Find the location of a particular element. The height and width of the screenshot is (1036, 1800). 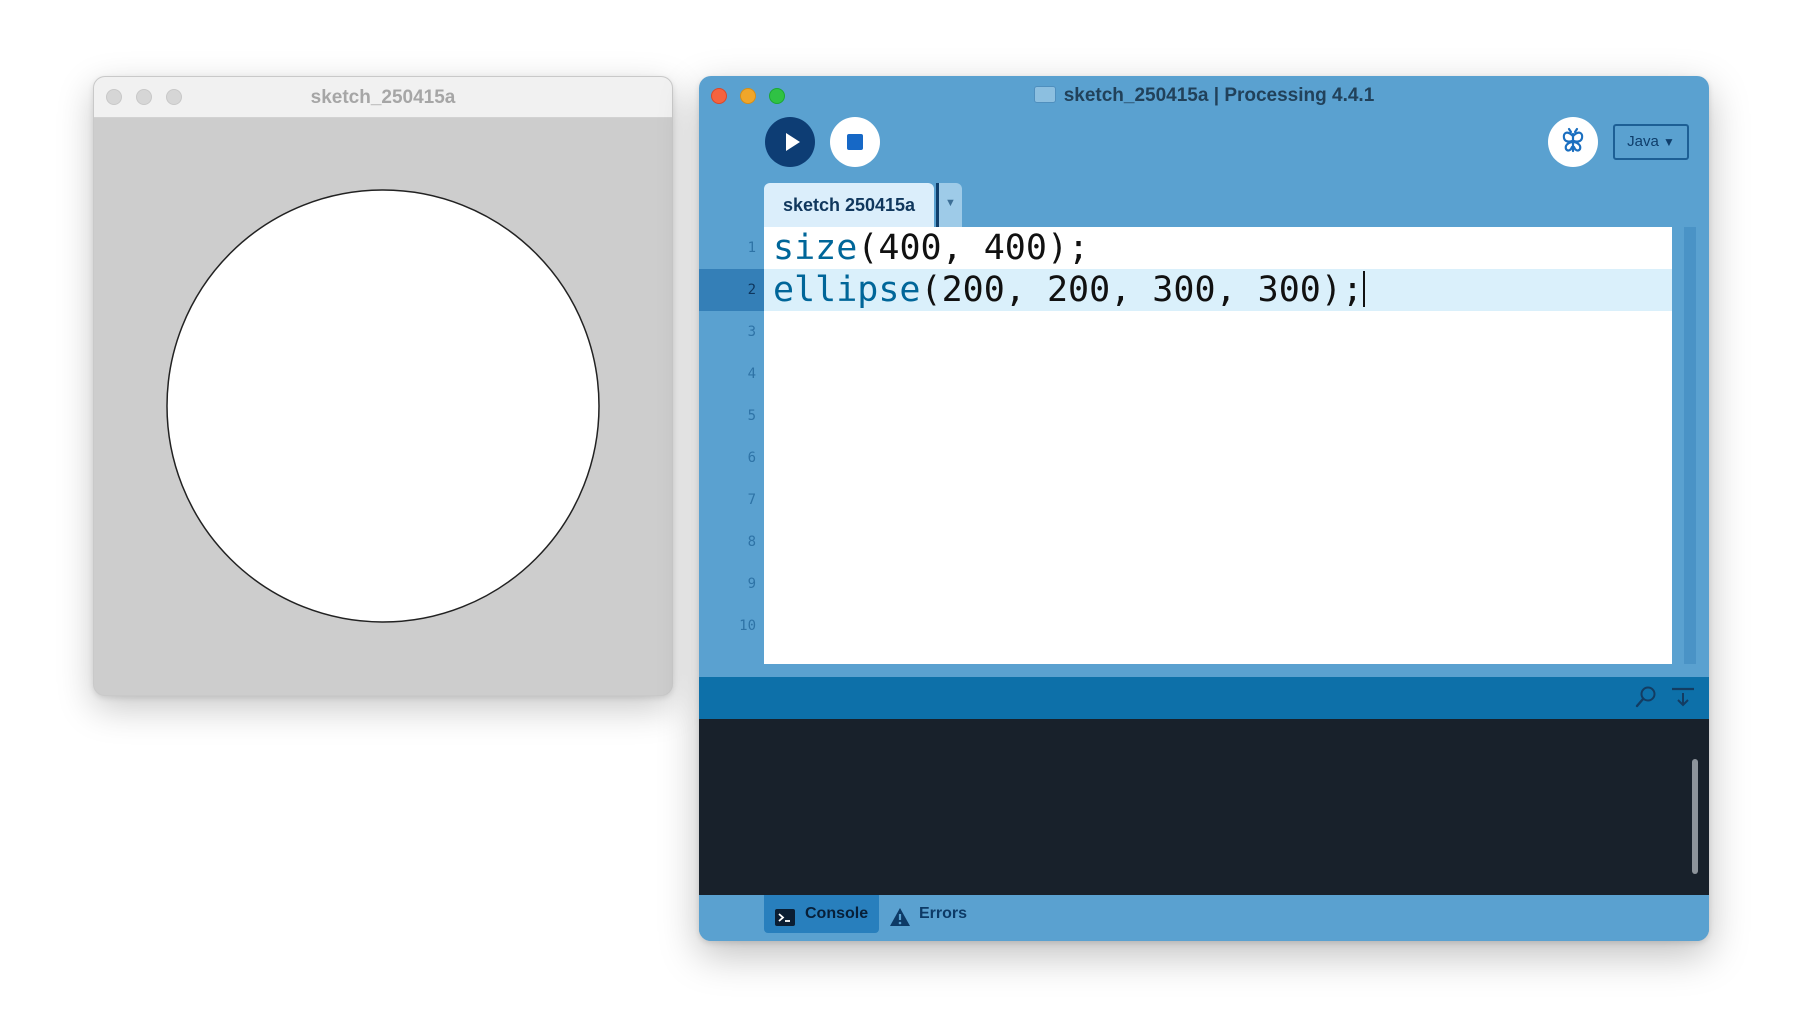

mode-label: Java is located at coordinates (1643, 141).